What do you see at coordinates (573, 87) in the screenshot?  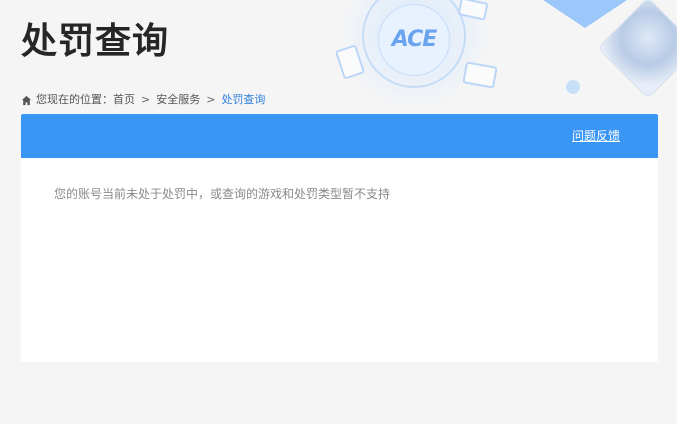 I see `bubble-decoration` at bounding box center [573, 87].